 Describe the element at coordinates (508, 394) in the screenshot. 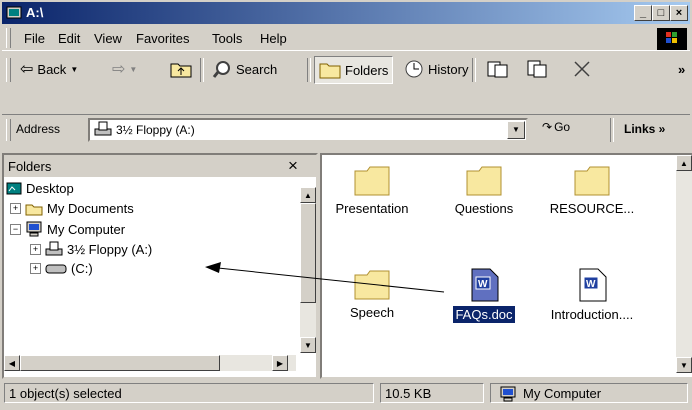

I see `my-computer-icon` at that location.